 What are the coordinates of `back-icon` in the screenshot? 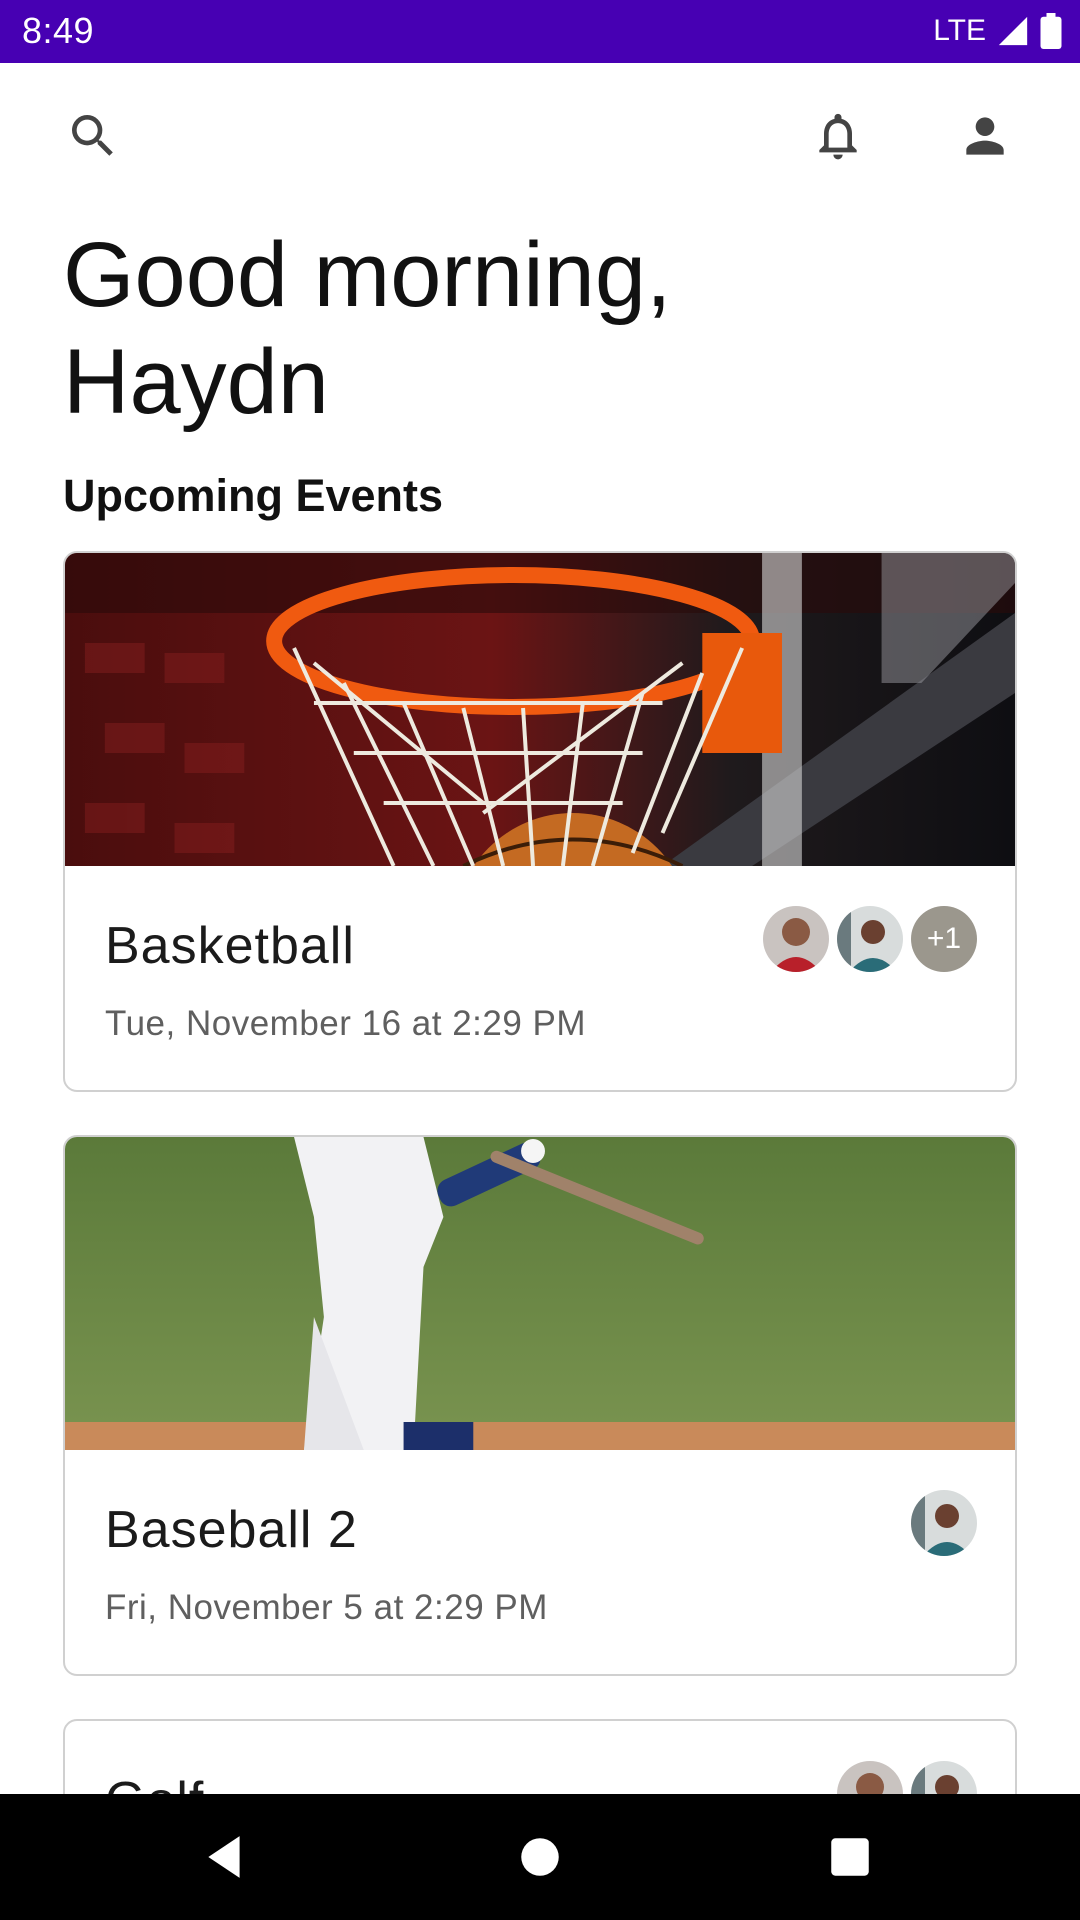 It's located at (224, 1857).